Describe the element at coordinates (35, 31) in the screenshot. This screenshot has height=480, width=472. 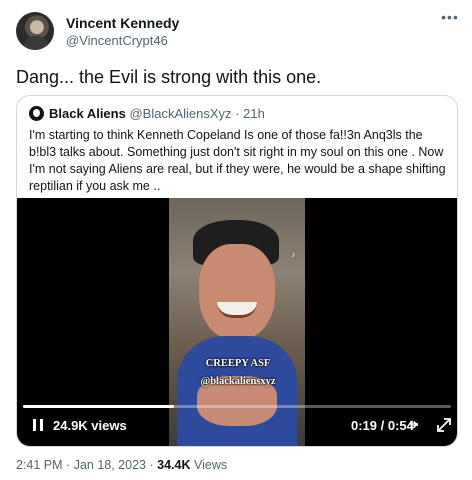
I see `avatar` at that location.